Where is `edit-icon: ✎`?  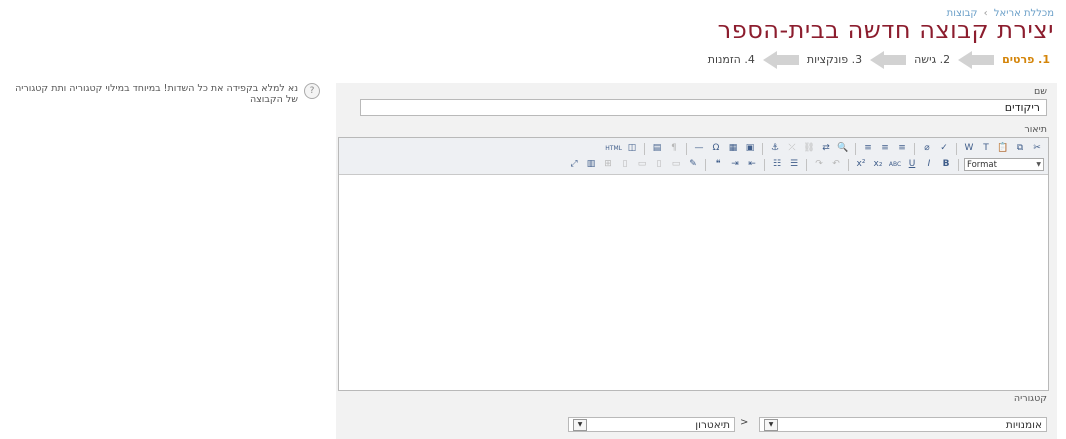 edit-icon: ✎ is located at coordinates (693, 164).